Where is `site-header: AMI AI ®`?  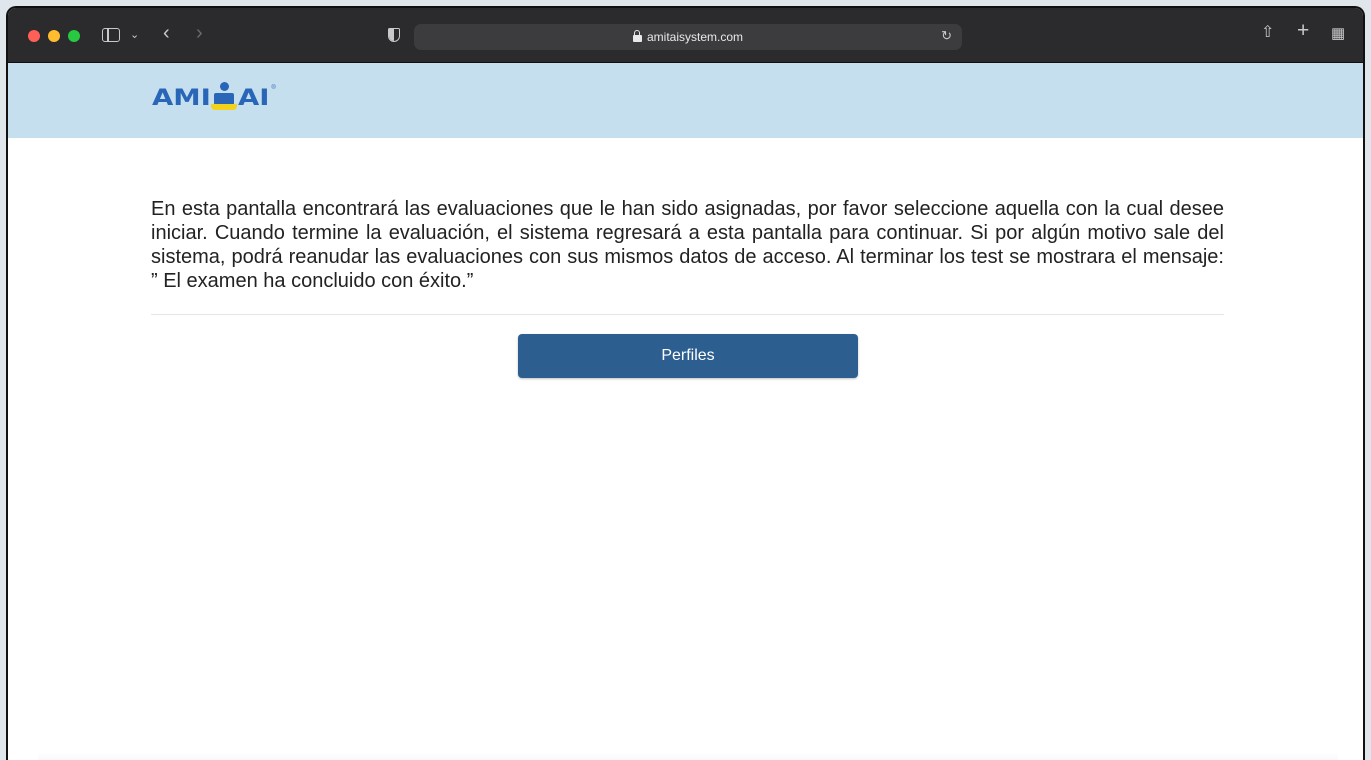 site-header: AMI AI ® is located at coordinates (685, 100).